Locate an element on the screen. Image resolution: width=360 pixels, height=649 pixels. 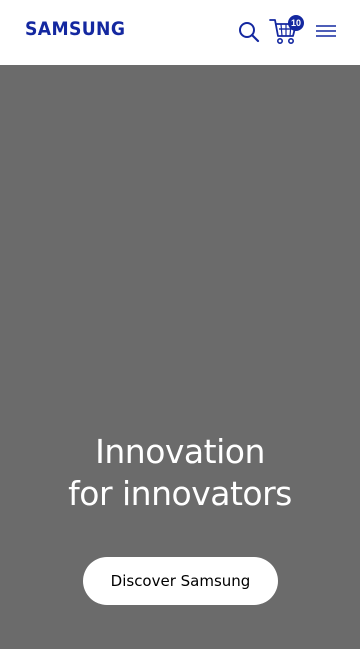
cart-count-badge: 10 is located at coordinates (296, 23).